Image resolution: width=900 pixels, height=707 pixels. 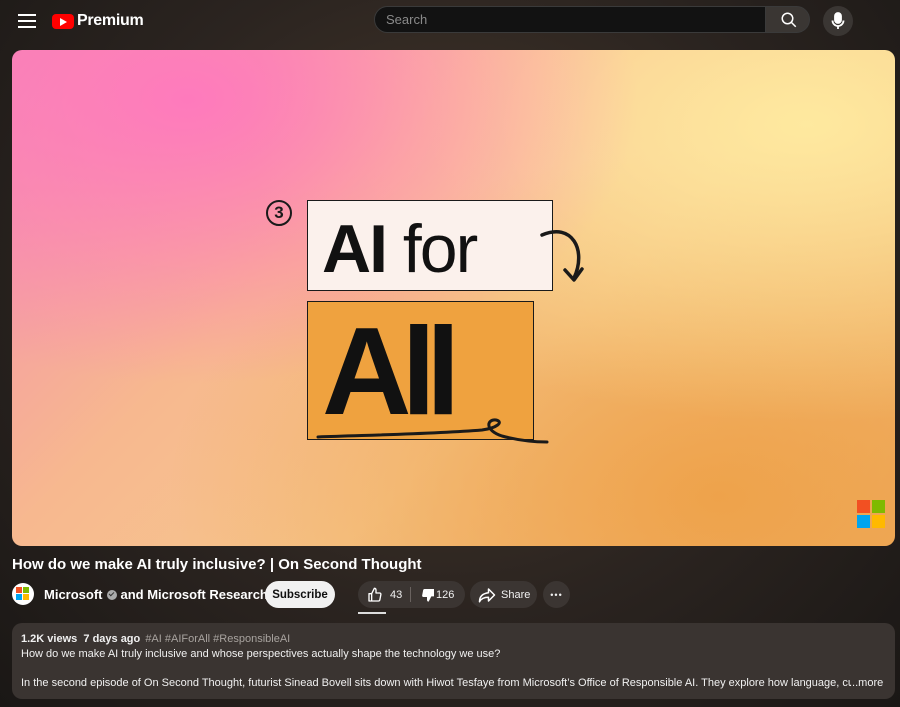 I want to click on like-active-indicator, so click(x=372, y=613).